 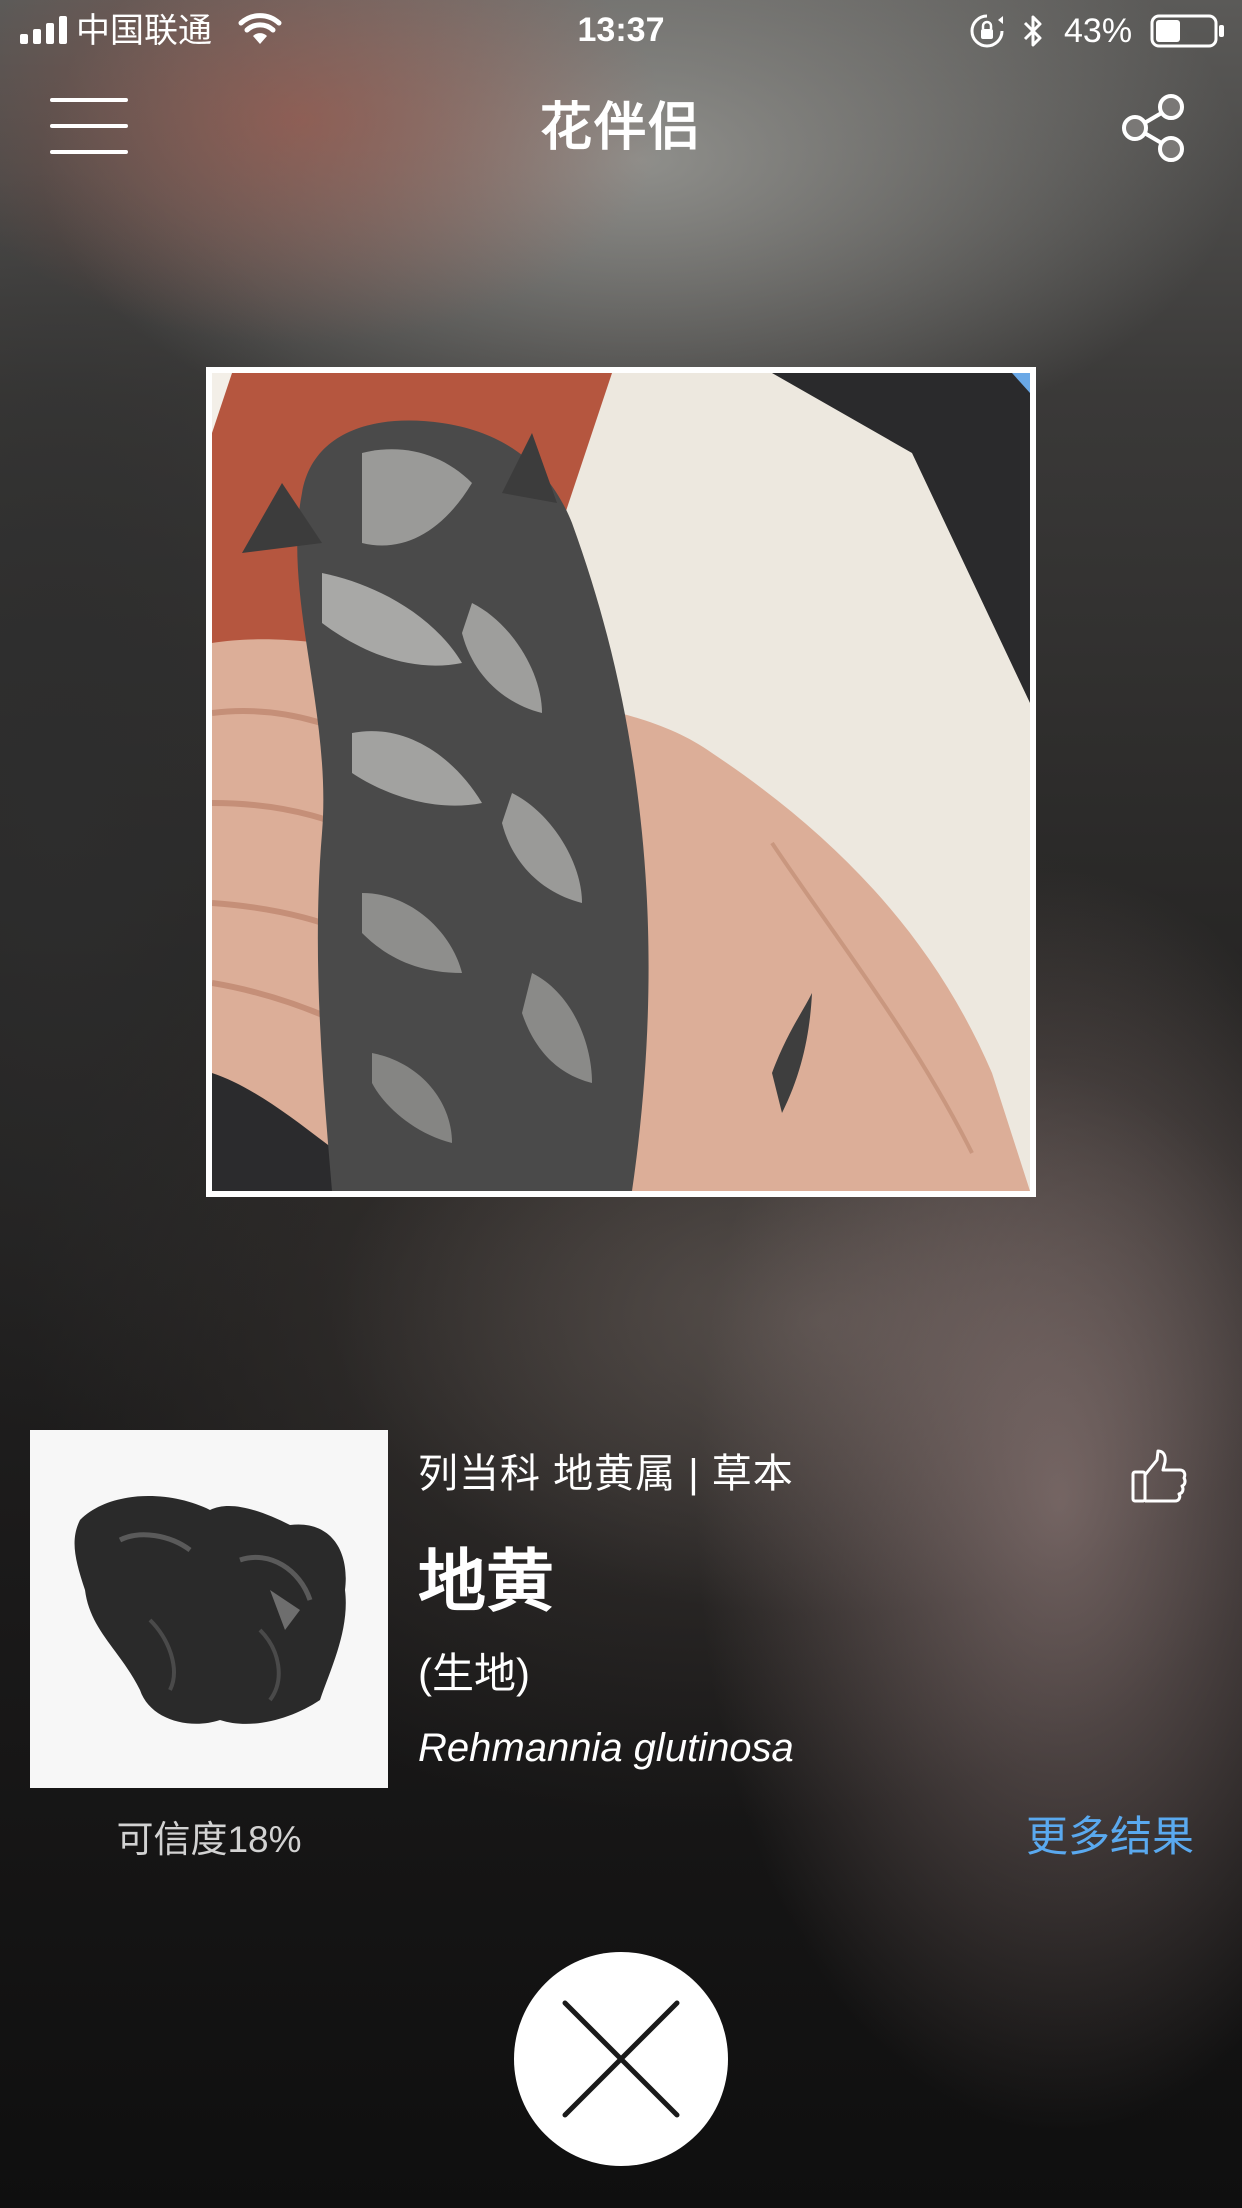 I want to click on close-button, so click(x=621, y=2059).